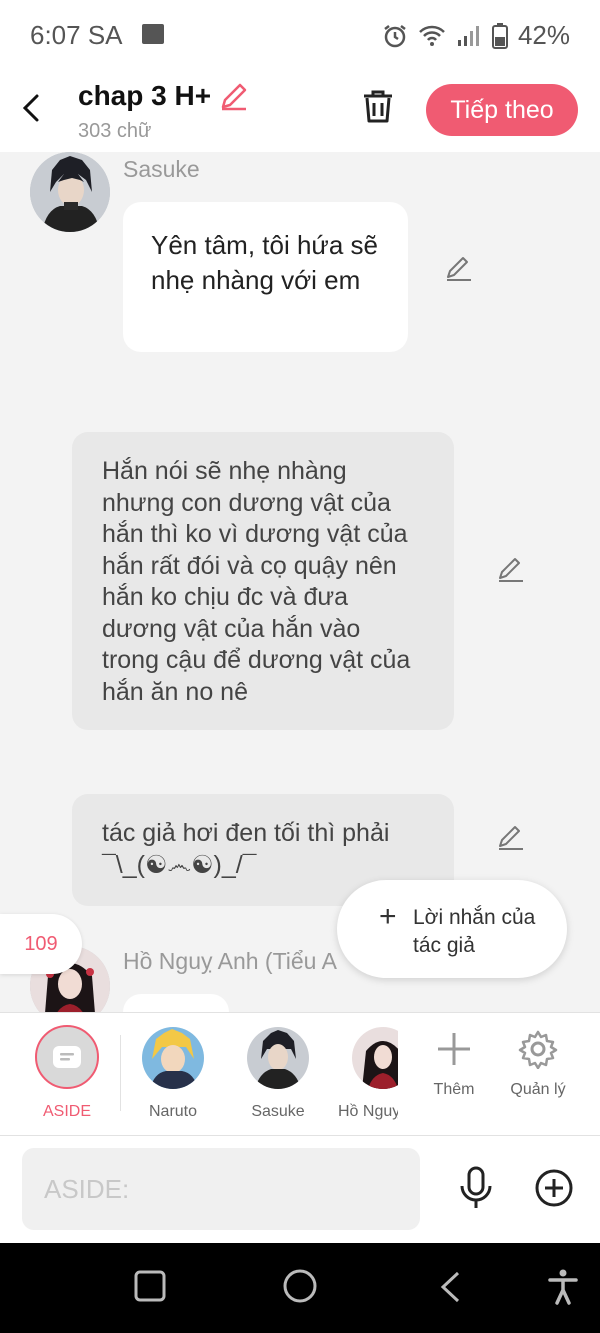 The height and width of the screenshot is (1333, 600). I want to click on plus-icon, so click(454, 1049).